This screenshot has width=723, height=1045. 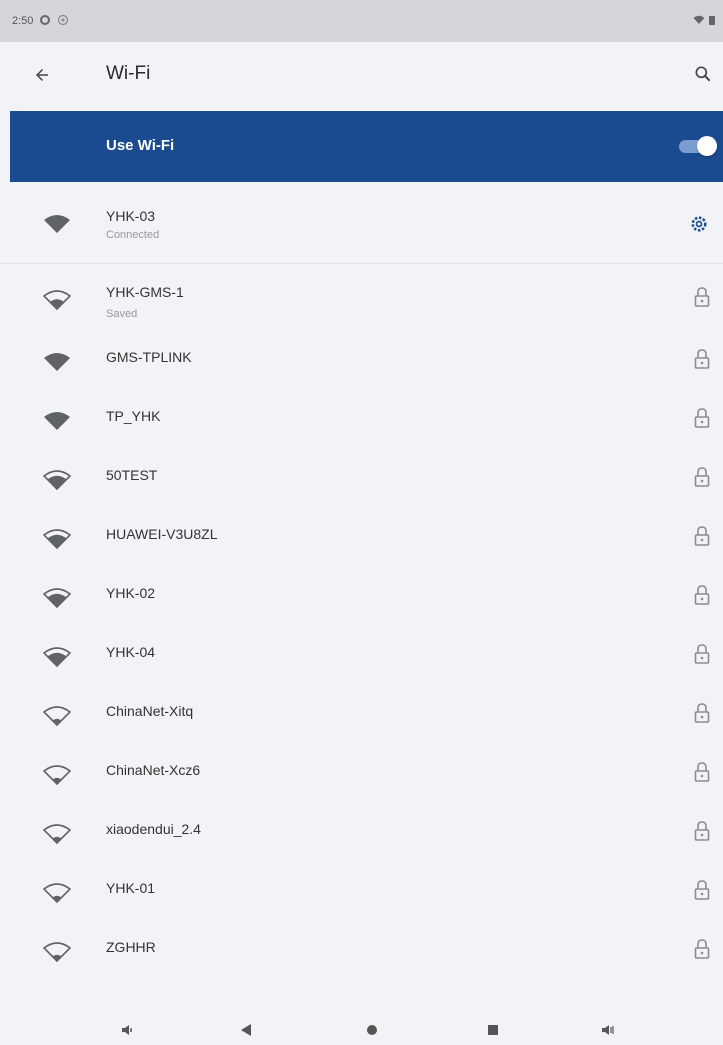 What do you see at coordinates (361, 75) in the screenshot?
I see `app-bar: Wi-Fi` at bounding box center [361, 75].